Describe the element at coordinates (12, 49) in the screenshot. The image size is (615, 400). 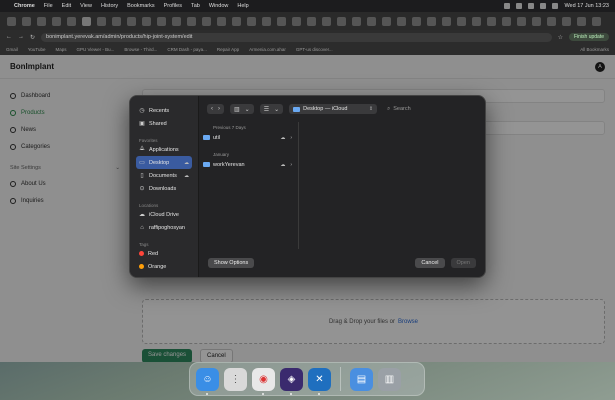
I see `bookmark-item: Gmail` at that location.